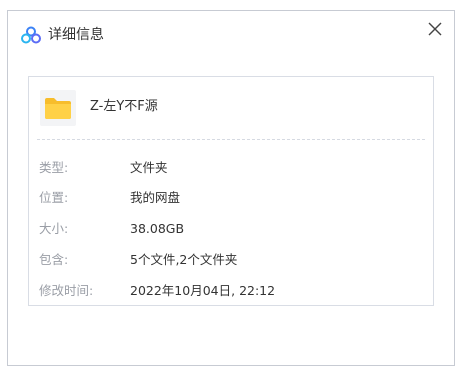 The width and height of the screenshot is (466, 377). I want to click on detail-row-type: 类型: 文件夹, so click(231, 168).